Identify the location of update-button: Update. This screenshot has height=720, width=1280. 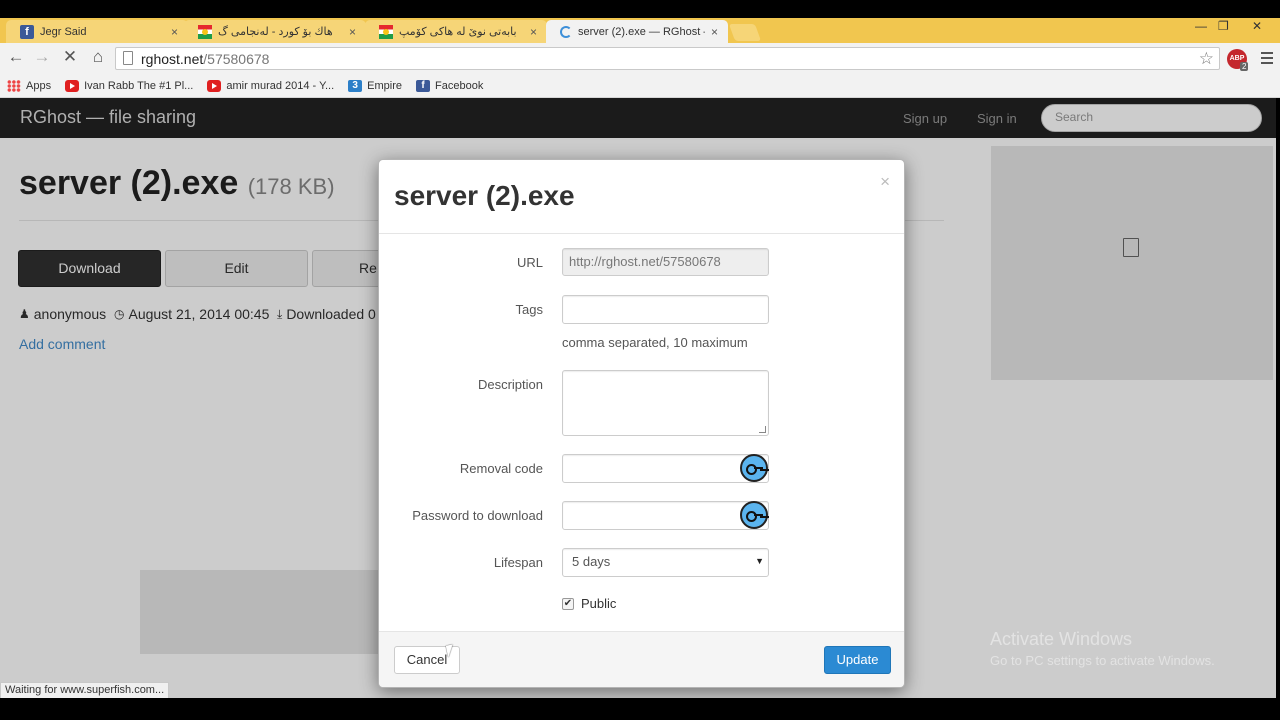
(857, 660).